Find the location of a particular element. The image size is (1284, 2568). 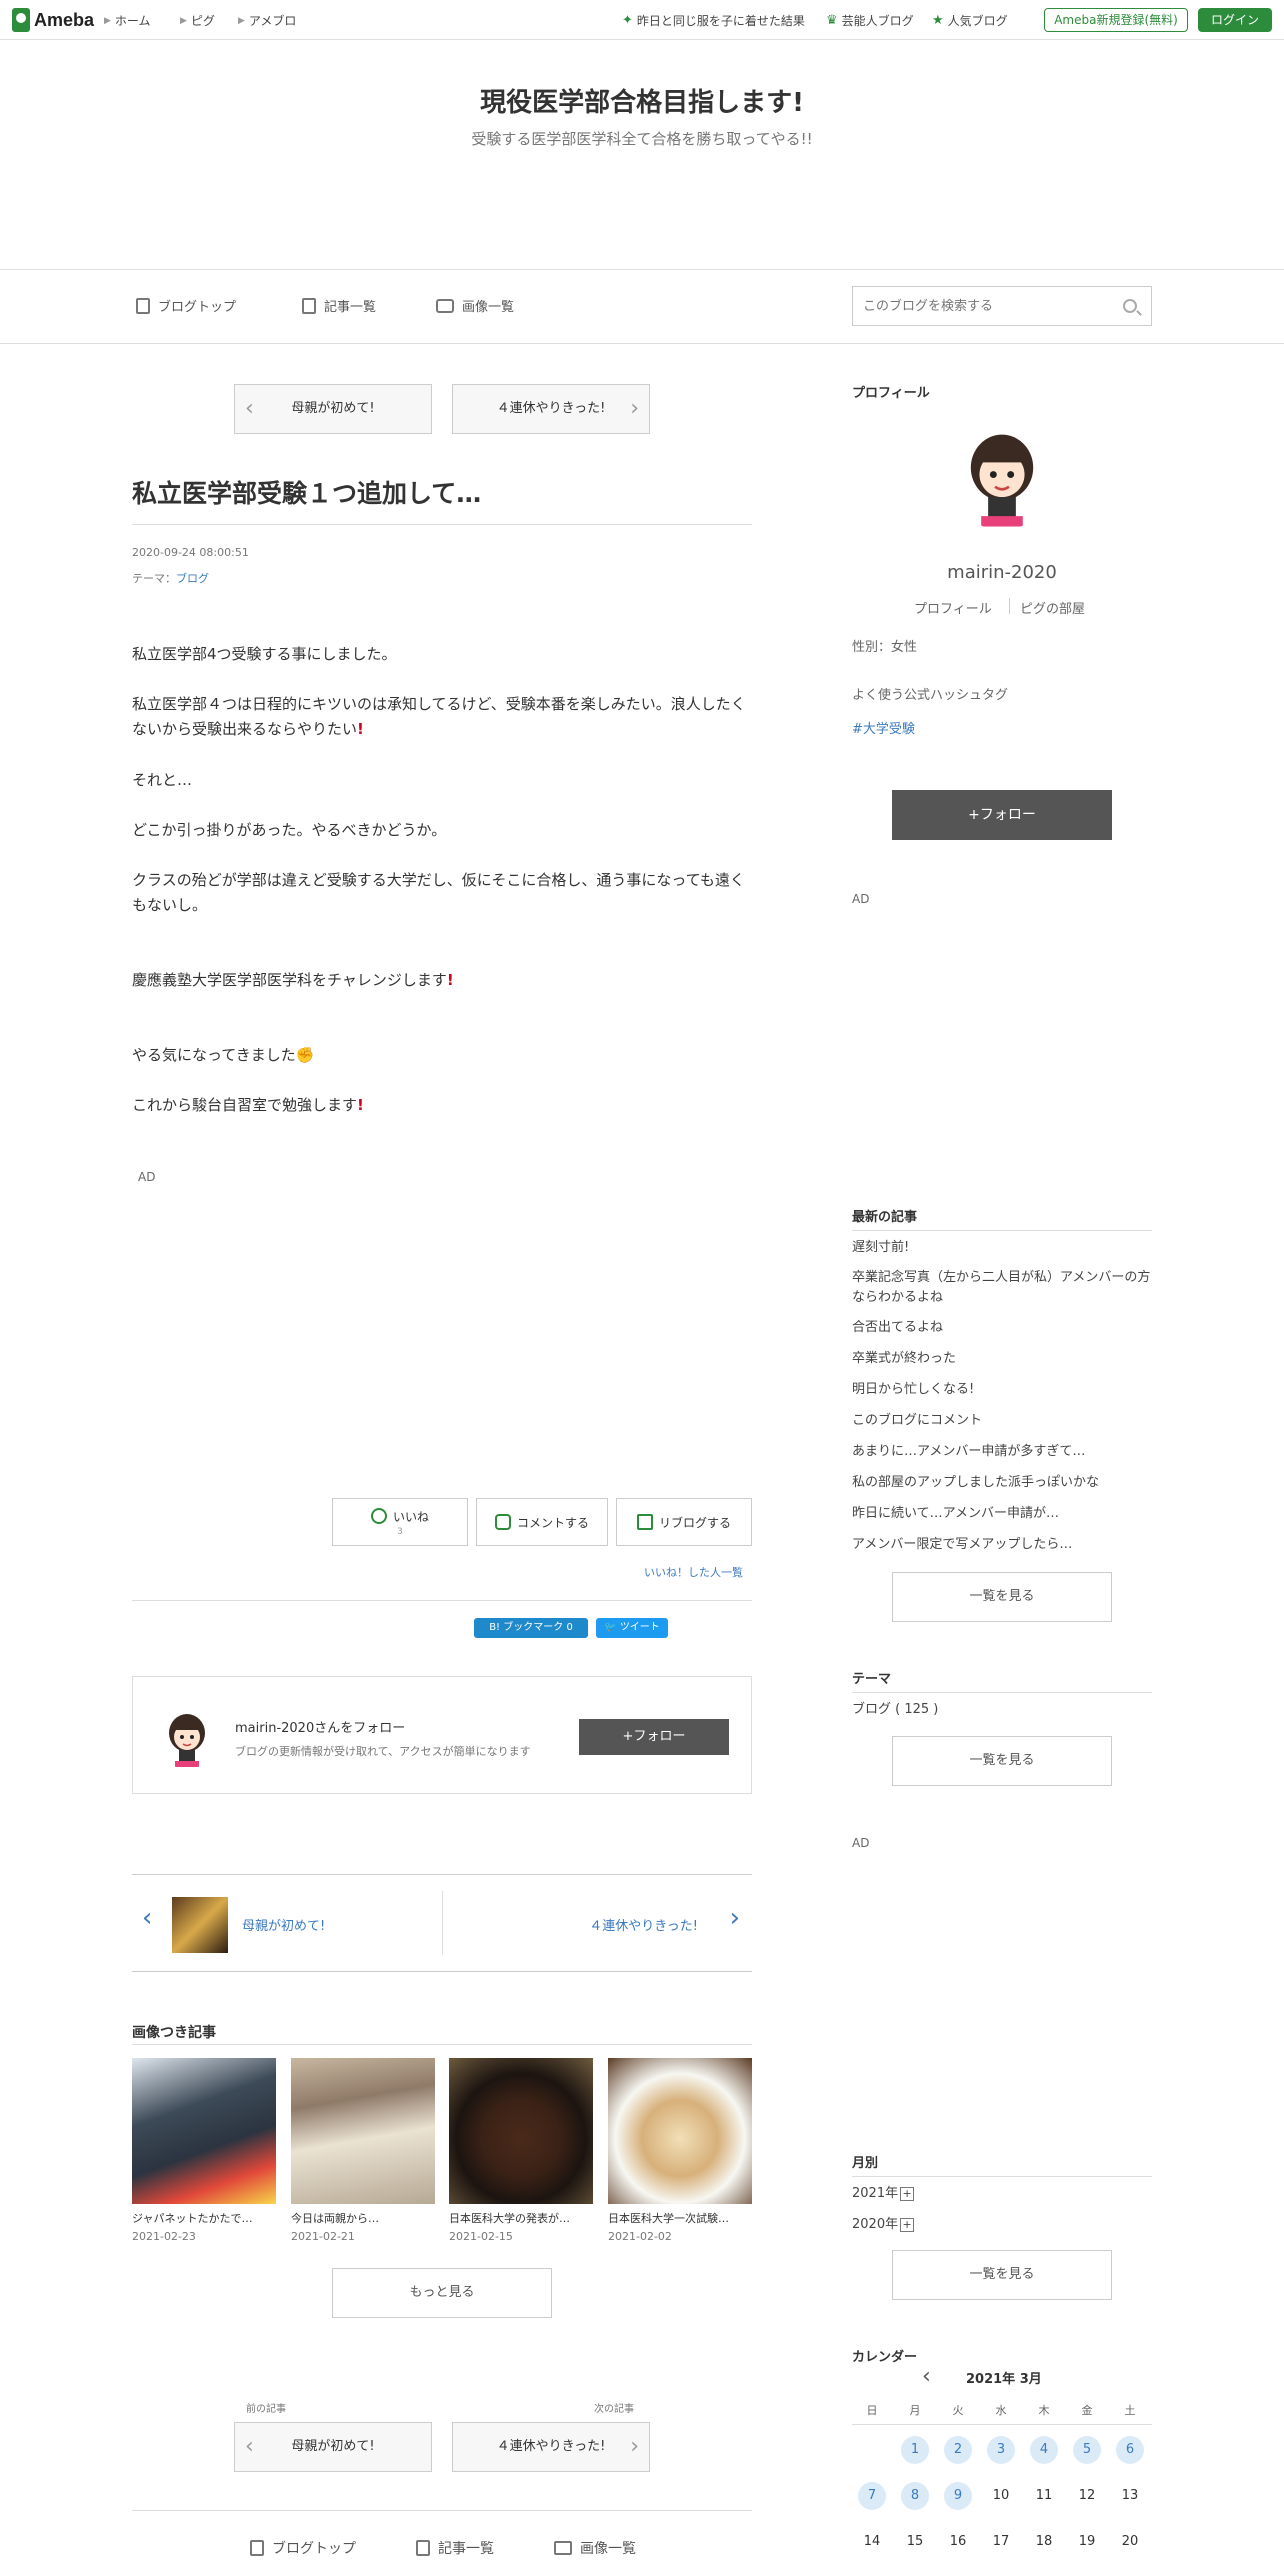

weekday-label: 木 is located at coordinates (1044, 2410).